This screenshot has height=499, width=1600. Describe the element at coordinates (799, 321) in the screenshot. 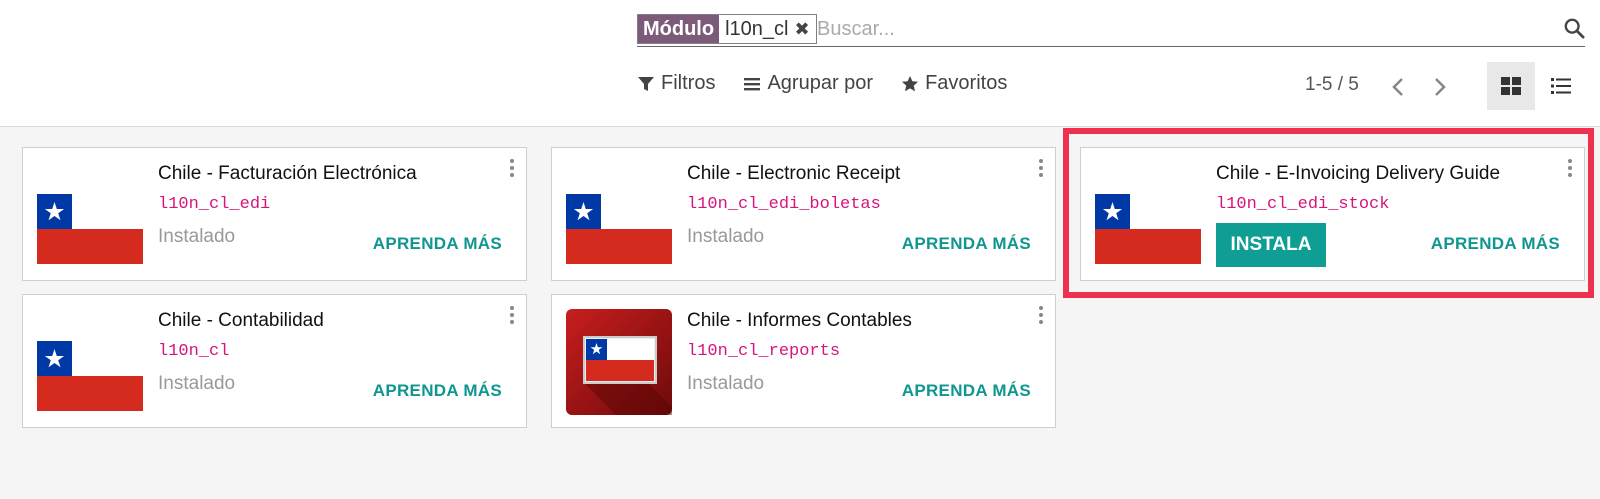

I see `module-title: Chile - Informes Contables` at that location.